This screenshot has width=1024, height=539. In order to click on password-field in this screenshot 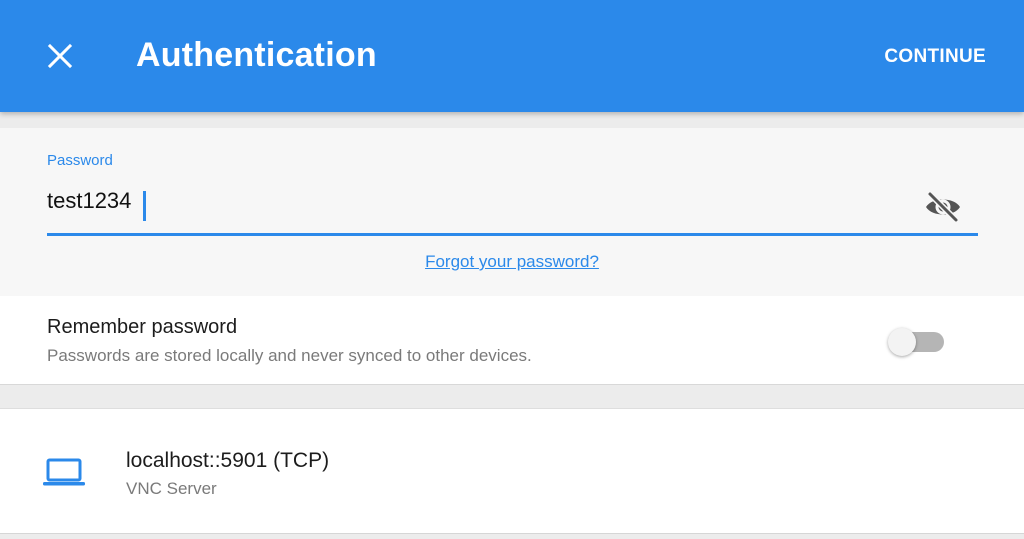, I will do `click(477, 201)`.